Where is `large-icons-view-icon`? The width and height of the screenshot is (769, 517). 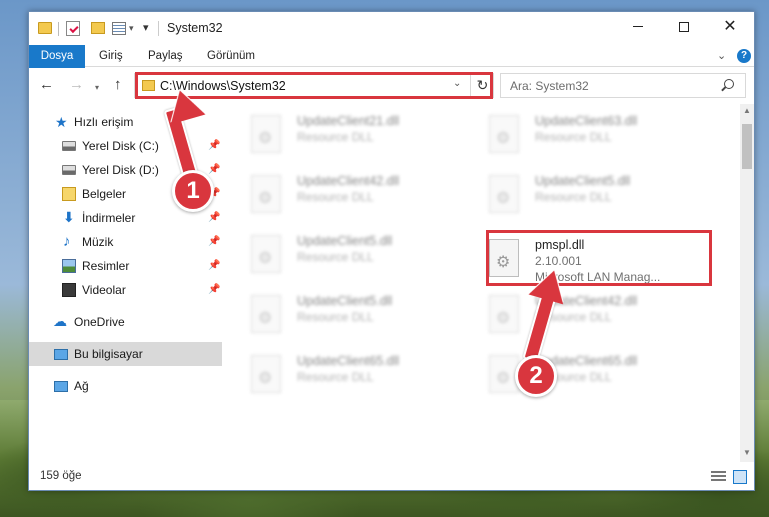
large-icons-view-icon is located at coordinates (740, 477).